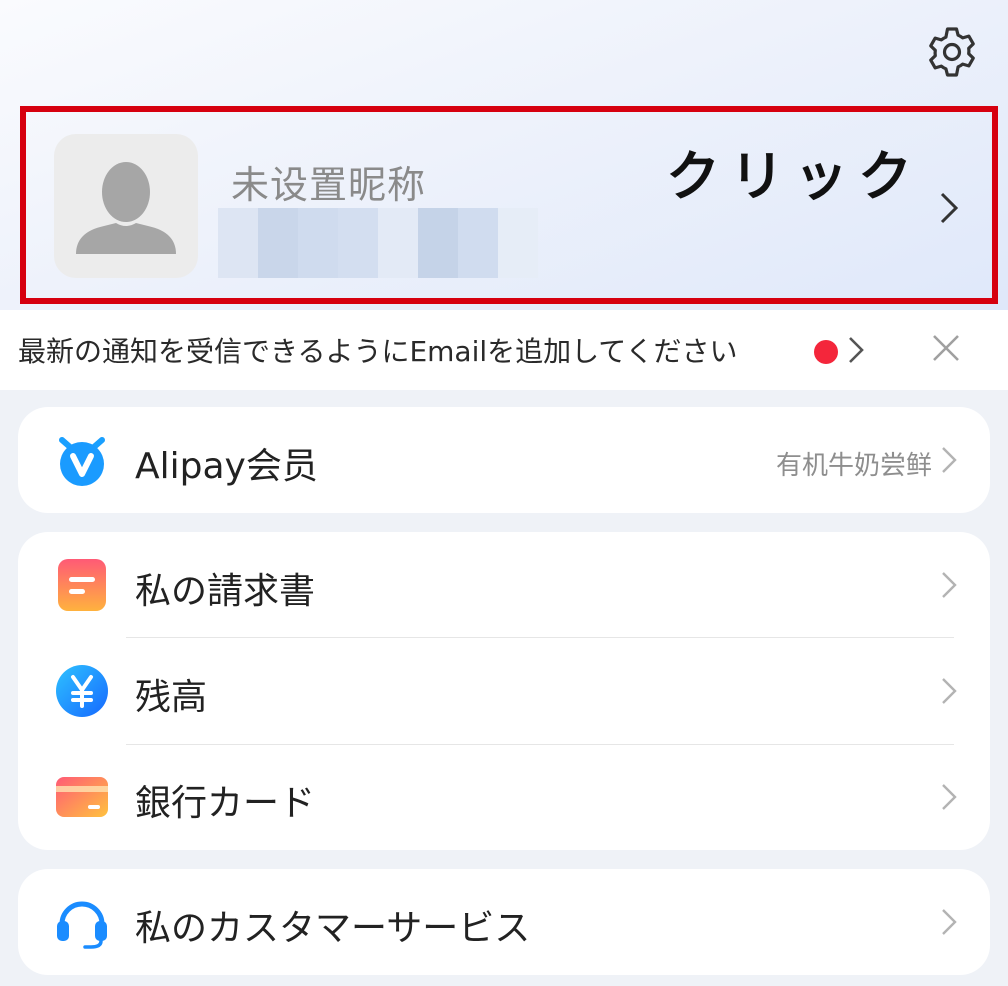 The height and width of the screenshot is (986, 1008). I want to click on row-label: 銀行カード, so click(225, 803).